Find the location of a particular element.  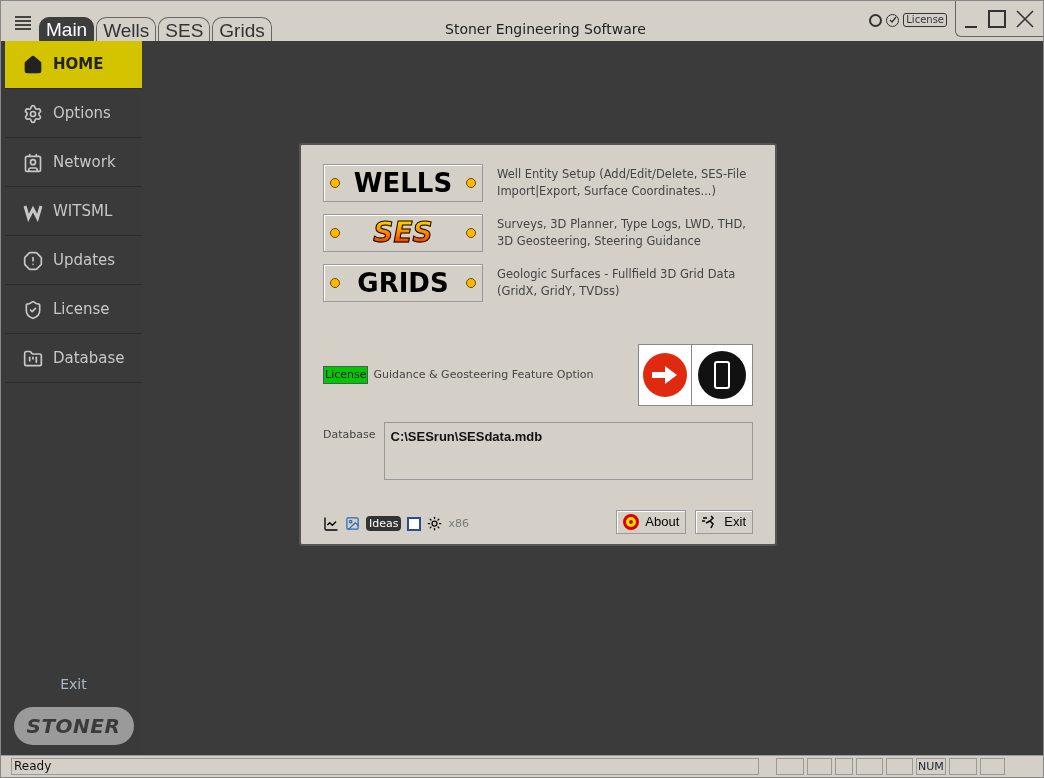

target-icon is located at coordinates (631, 522).